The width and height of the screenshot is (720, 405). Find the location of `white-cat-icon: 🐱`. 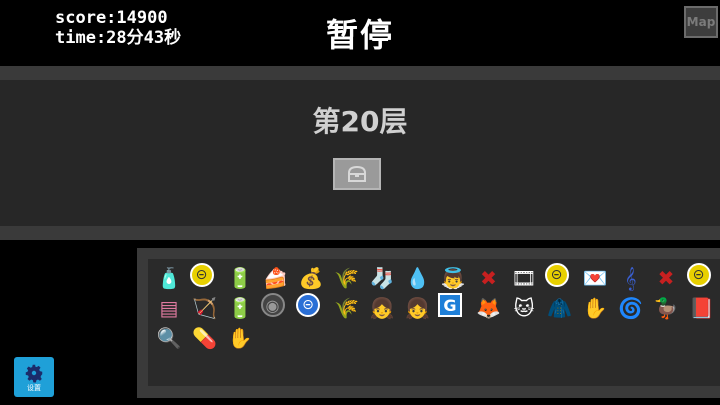

white-cat-icon: 🐱 is located at coordinates (524, 308).